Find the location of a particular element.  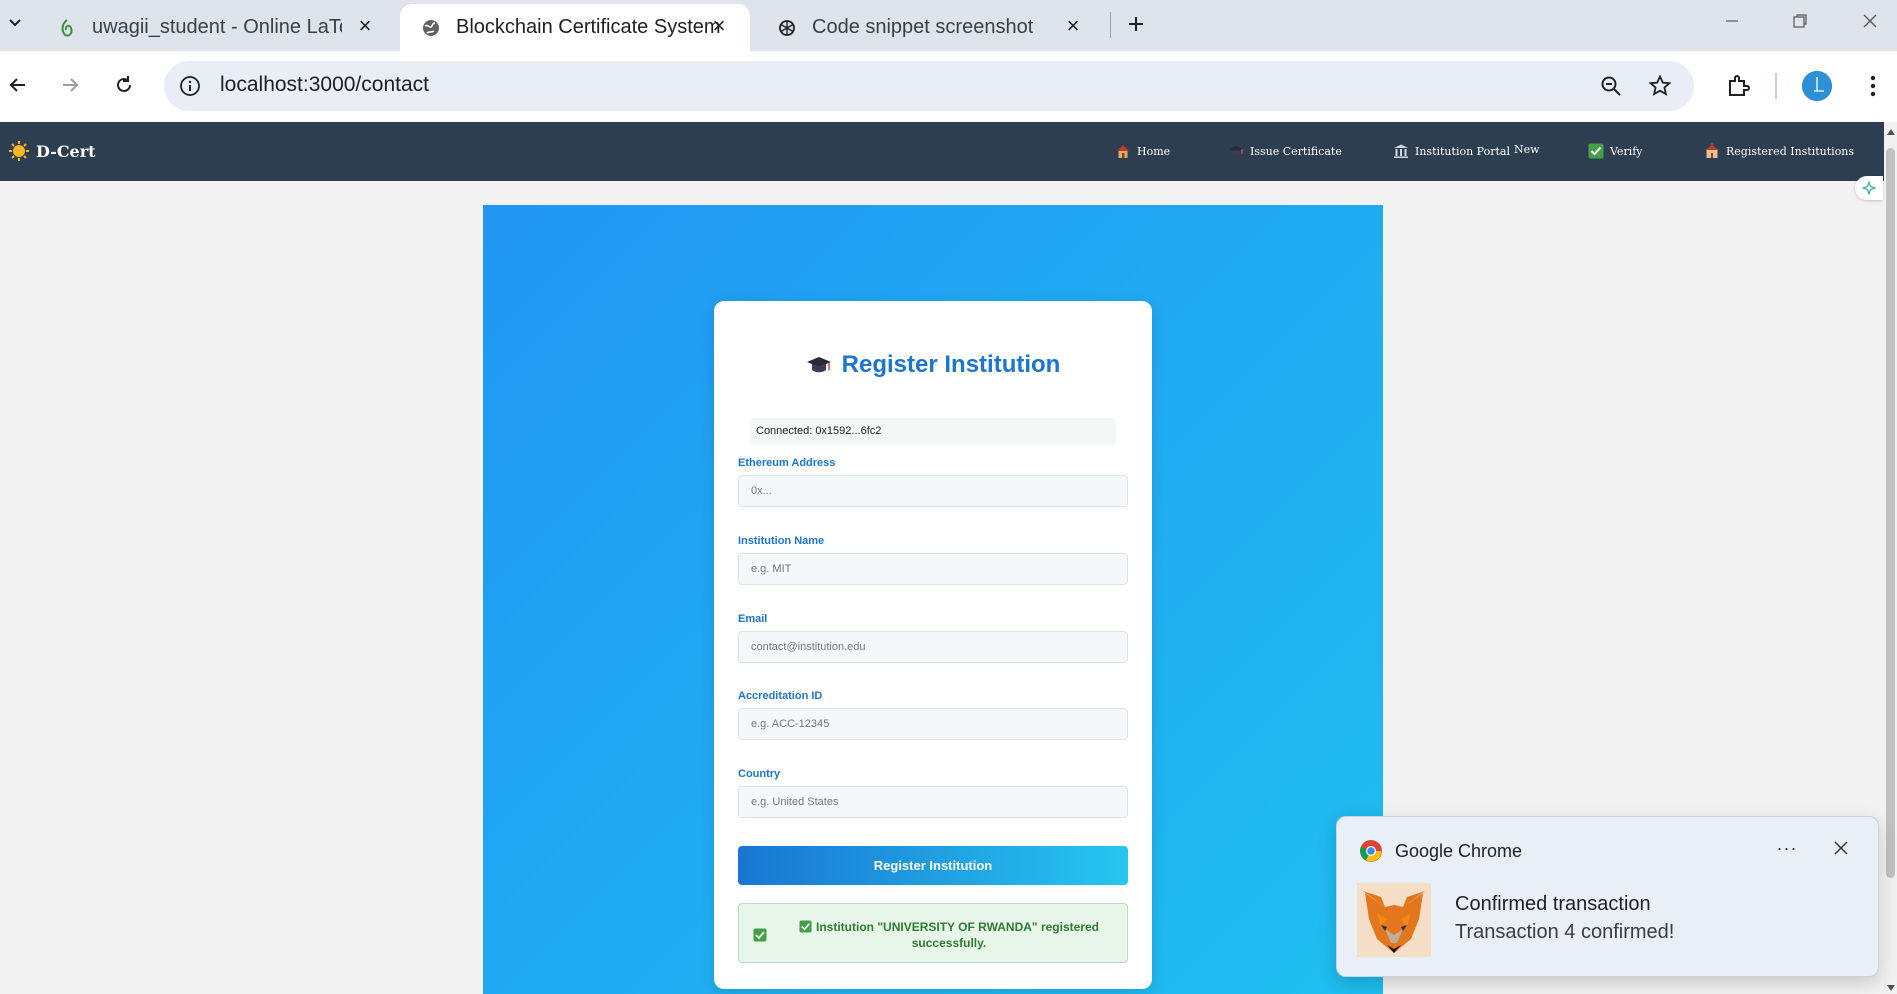

tab-search-button is located at coordinates (15, 23).